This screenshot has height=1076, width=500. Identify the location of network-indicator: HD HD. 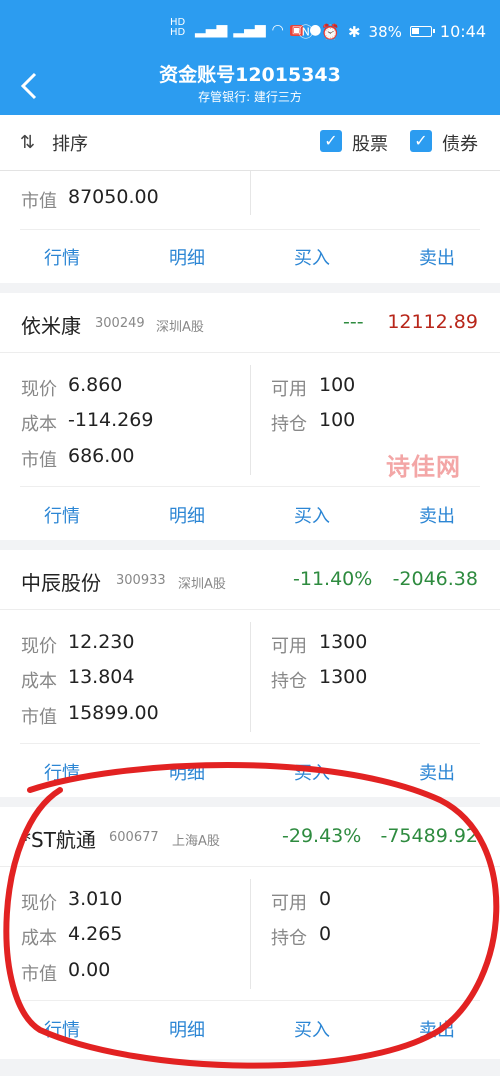
(178, 27).